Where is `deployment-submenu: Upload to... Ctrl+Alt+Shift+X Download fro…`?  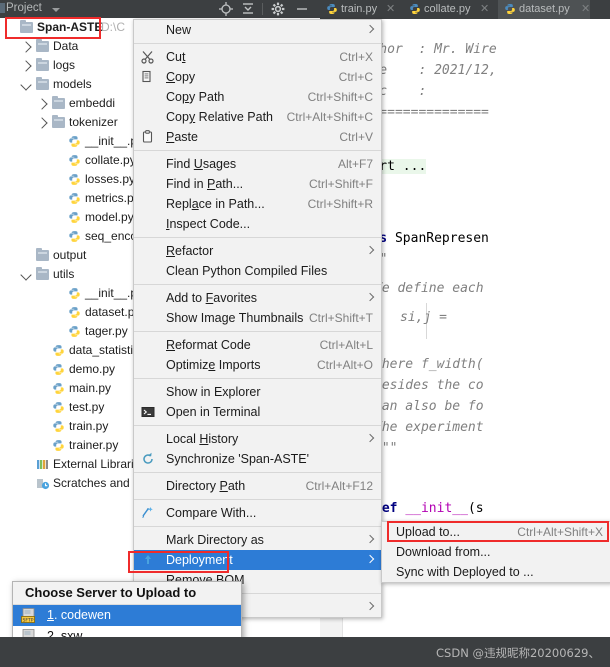 deployment-submenu: Upload to... Ctrl+Alt+Shift+X Download fro… is located at coordinates (495, 552).